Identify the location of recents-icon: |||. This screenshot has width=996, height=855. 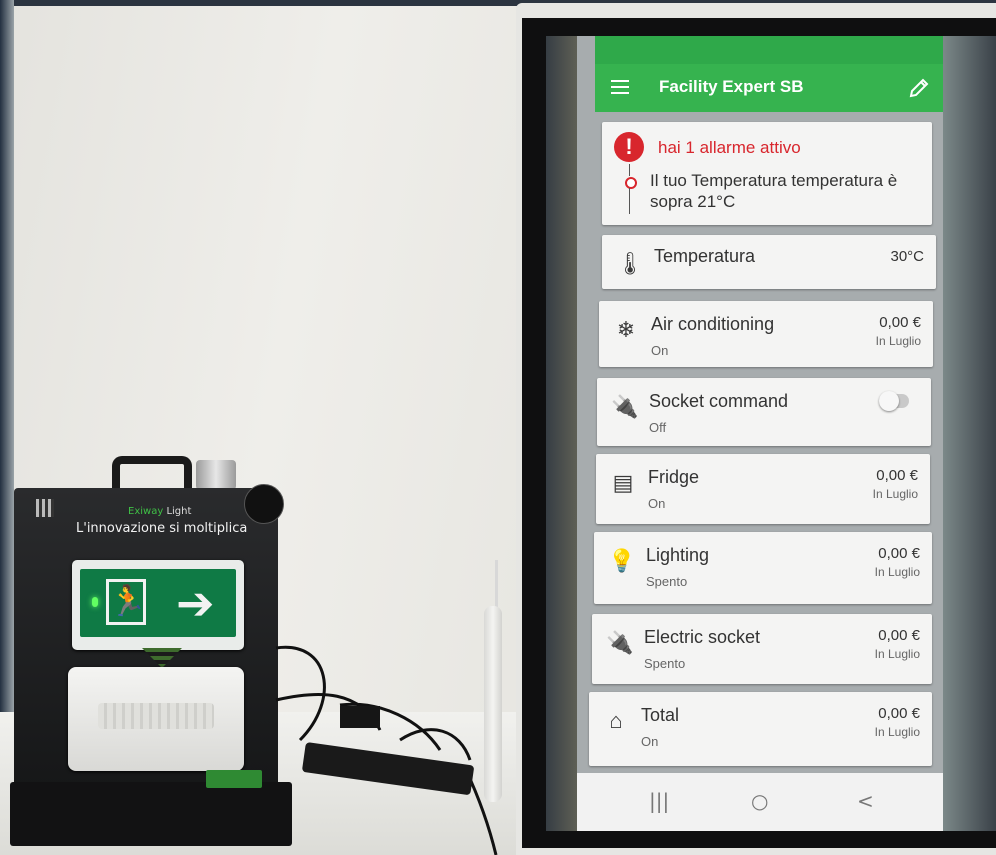
(659, 801).